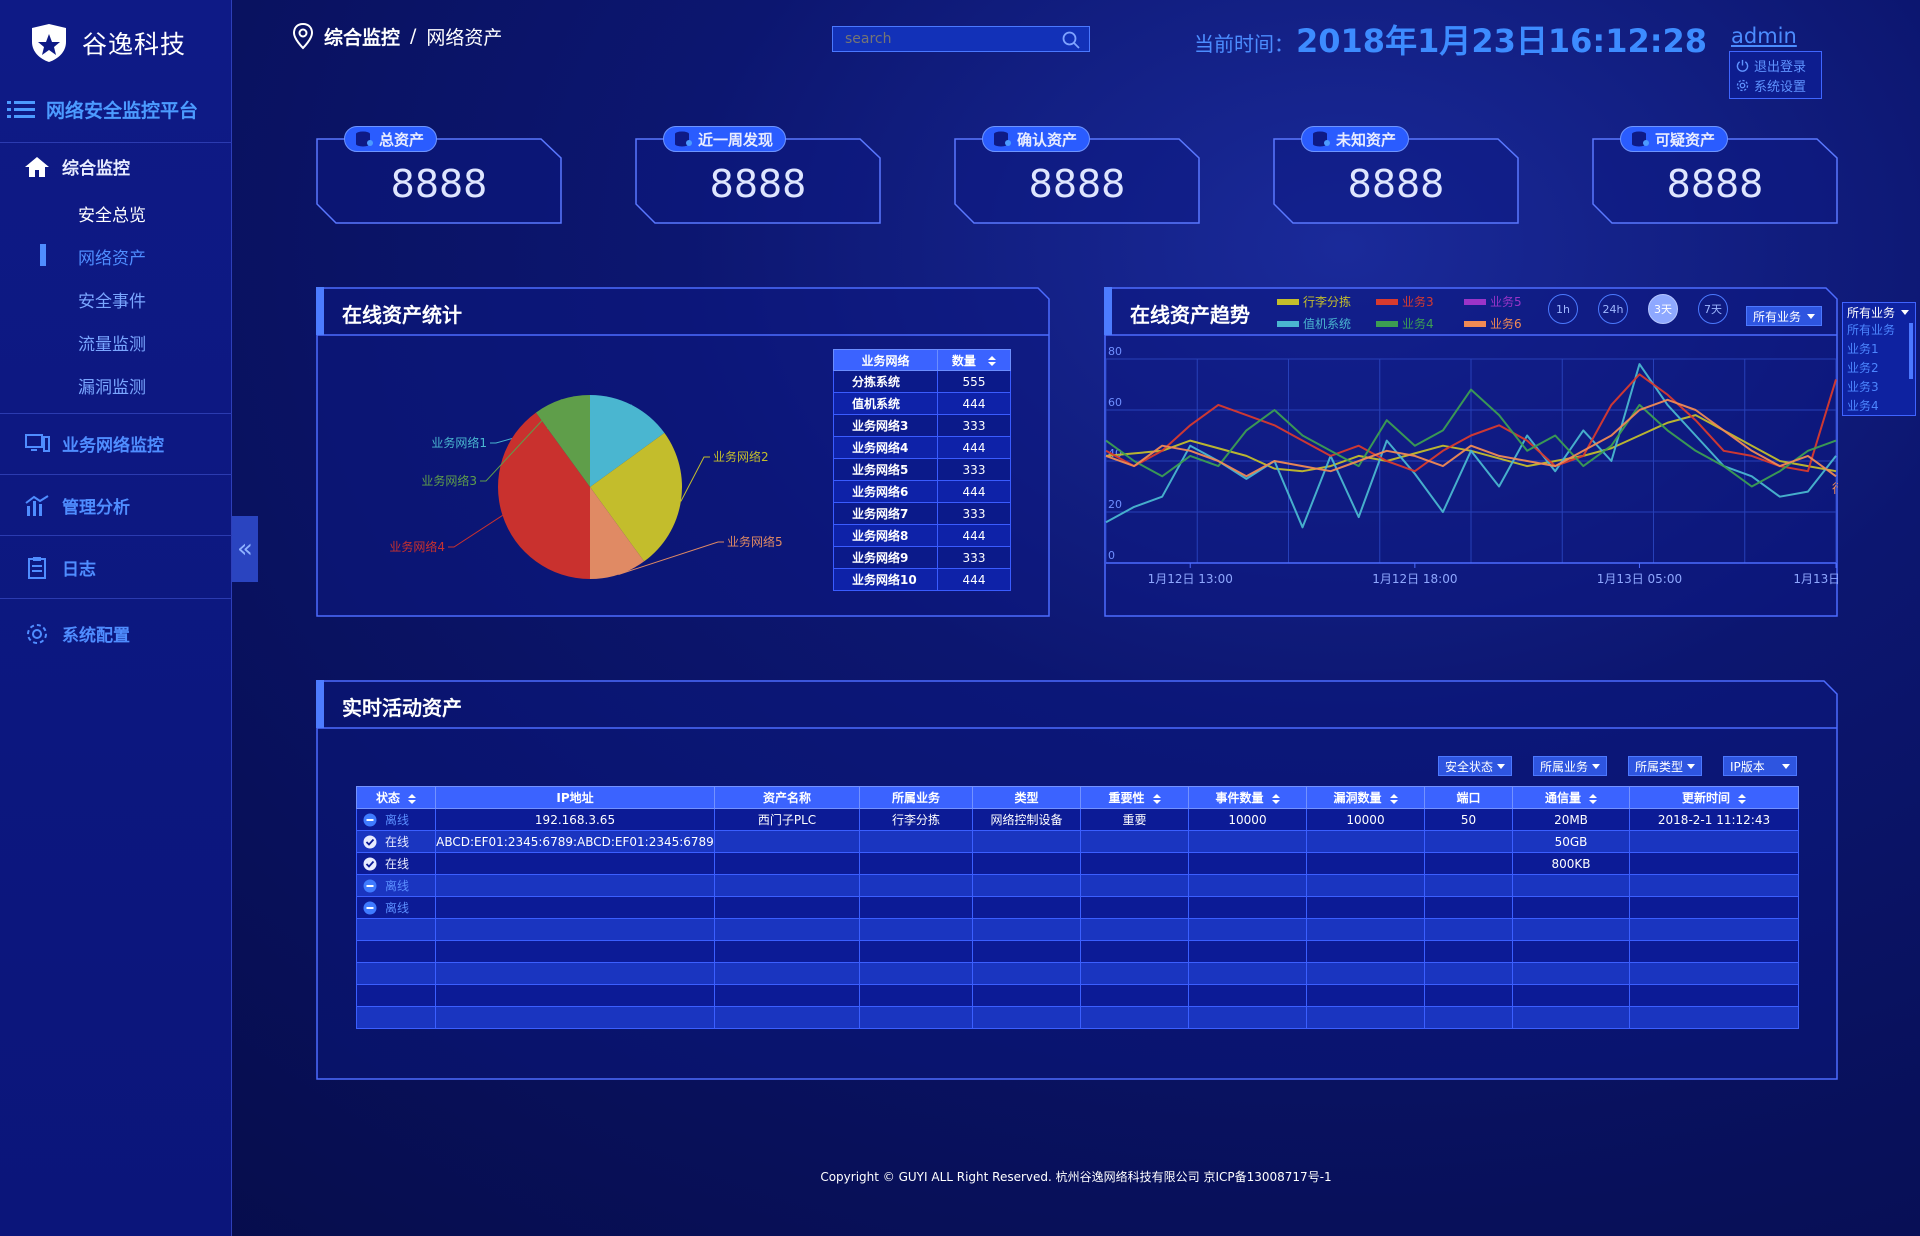 This screenshot has width=1920, height=1236. What do you see at coordinates (1715, 175) in the screenshot?
I see `stat-card: 可疑资产 8888` at bounding box center [1715, 175].